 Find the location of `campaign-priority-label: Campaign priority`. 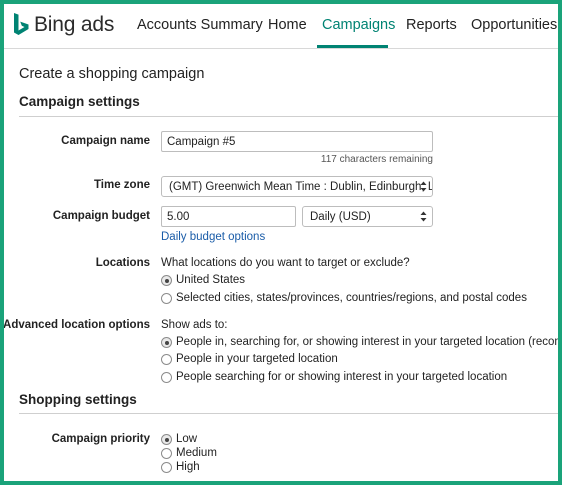

campaign-priority-label: Campaign priority is located at coordinates (100, 439).